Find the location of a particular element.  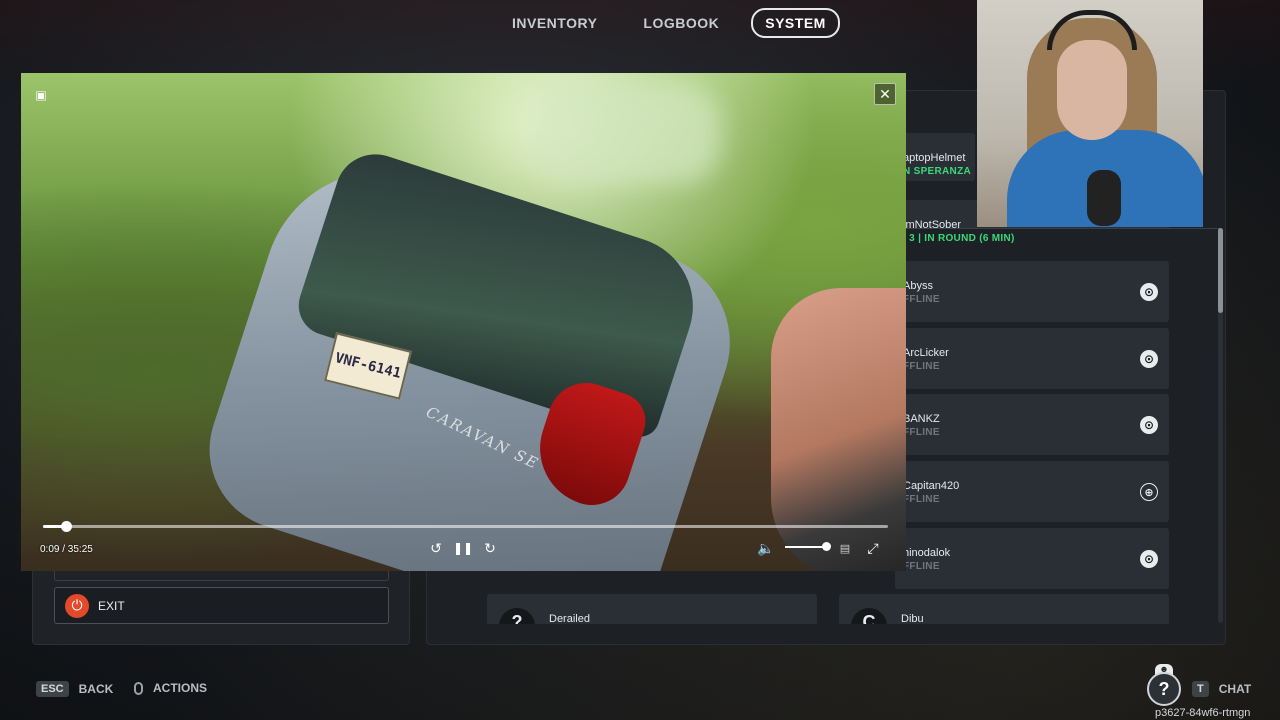

scrollbar-thumb is located at coordinates (1220, 270).